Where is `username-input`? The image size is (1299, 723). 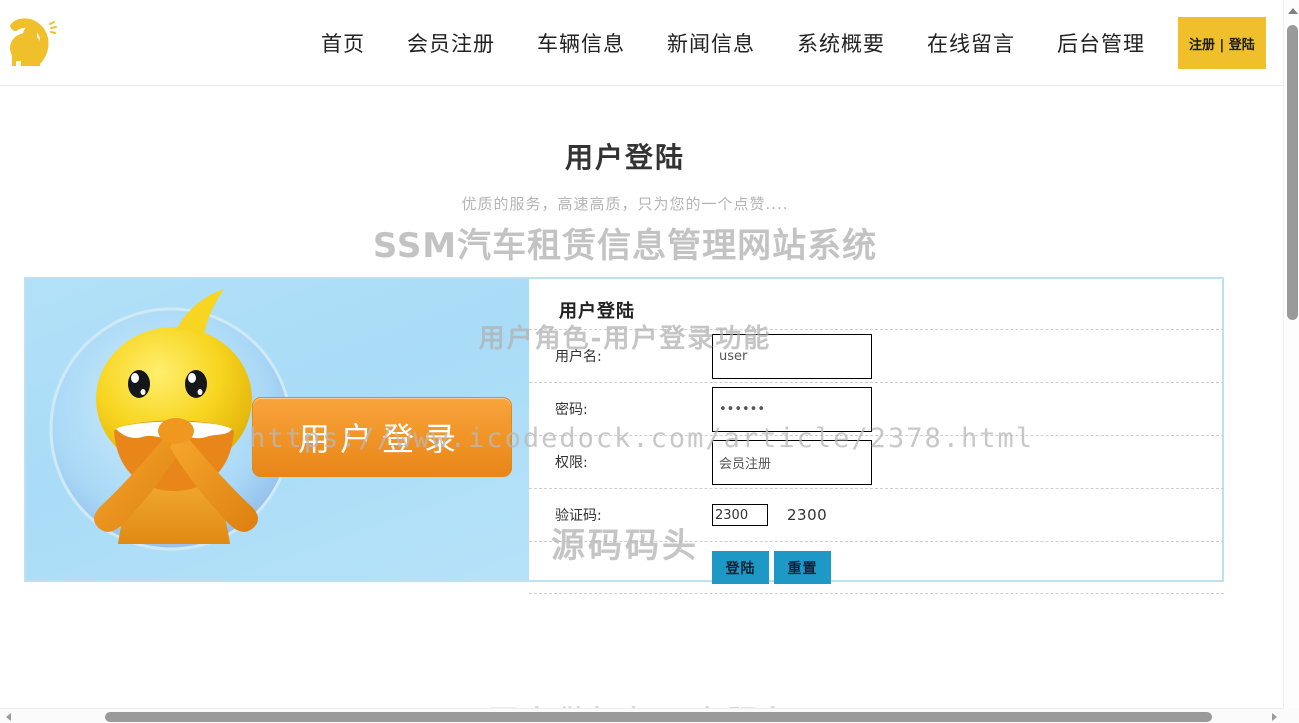 username-input is located at coordinates (792, 356).